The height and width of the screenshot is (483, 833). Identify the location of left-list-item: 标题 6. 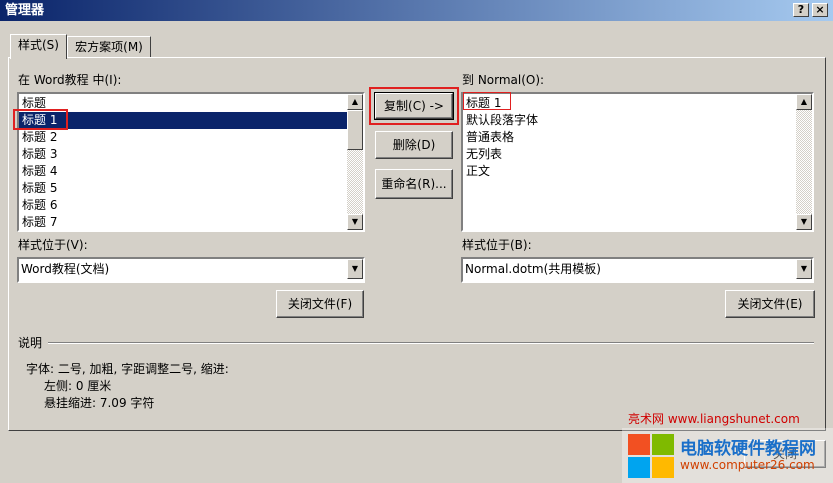
(183, 205).